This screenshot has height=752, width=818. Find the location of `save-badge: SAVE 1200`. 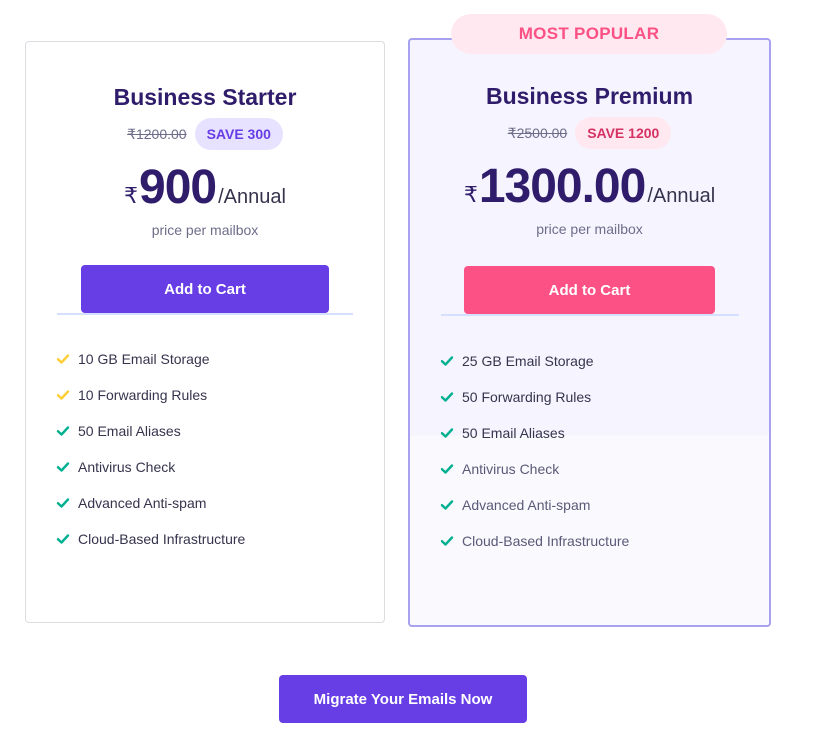

save-badge: SAVE 1200 is located at coordinates (623, 133).